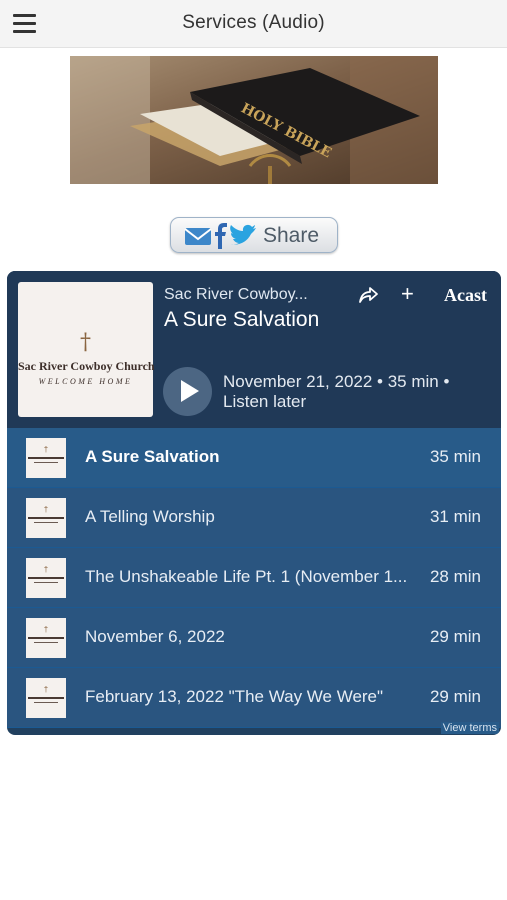 The height and width of the screenshot is (900, 507). What do you see at coordinates (264, 402) in the screenshot?
I see `listen-later-link: Listen later` at bounding box center [264, 402].